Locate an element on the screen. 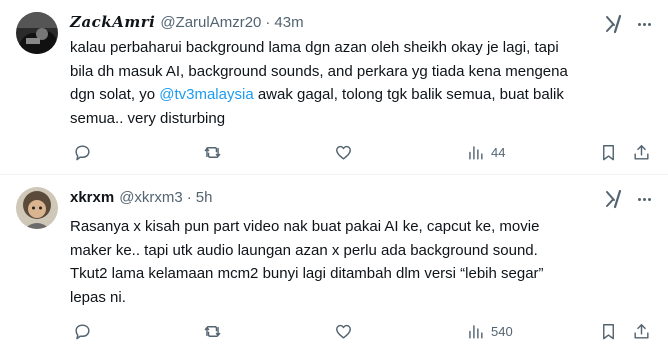 Image resolution: width=668 pixels, height=354 pixels. display-name: xkrxm is located at coordinates (92, 197).